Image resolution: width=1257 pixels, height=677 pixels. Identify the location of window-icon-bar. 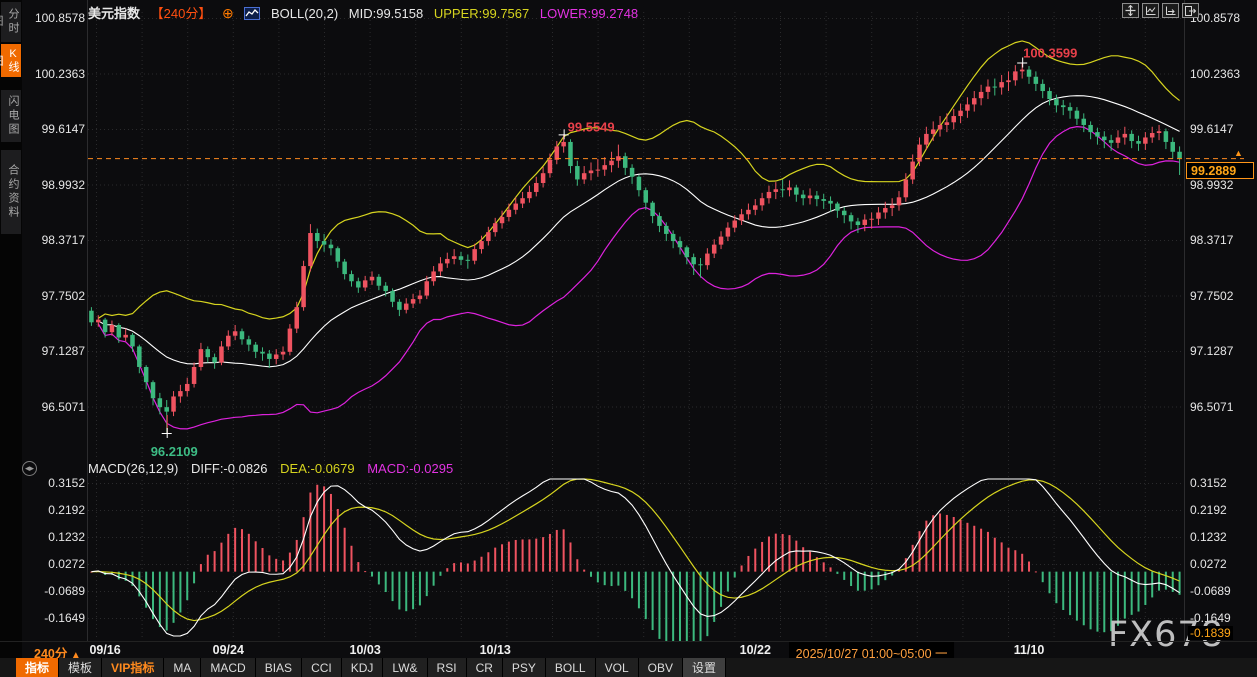
(1160, 10).